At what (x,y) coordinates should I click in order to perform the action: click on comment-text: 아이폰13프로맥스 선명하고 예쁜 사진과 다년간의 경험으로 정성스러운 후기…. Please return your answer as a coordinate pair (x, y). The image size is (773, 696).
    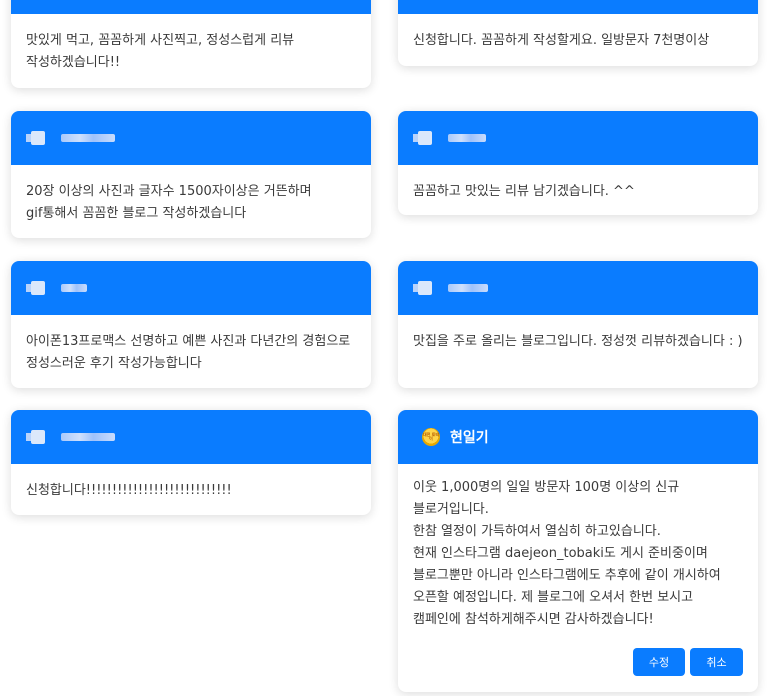
    Looking at the image, I should click on (188, 352).